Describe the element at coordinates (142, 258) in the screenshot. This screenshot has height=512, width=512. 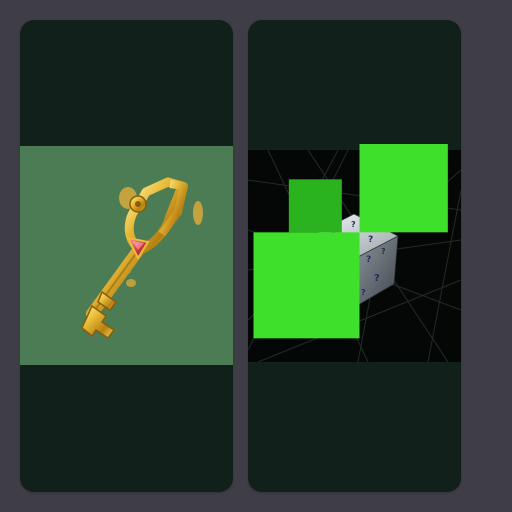
I see `golden-key-icon` at that location.